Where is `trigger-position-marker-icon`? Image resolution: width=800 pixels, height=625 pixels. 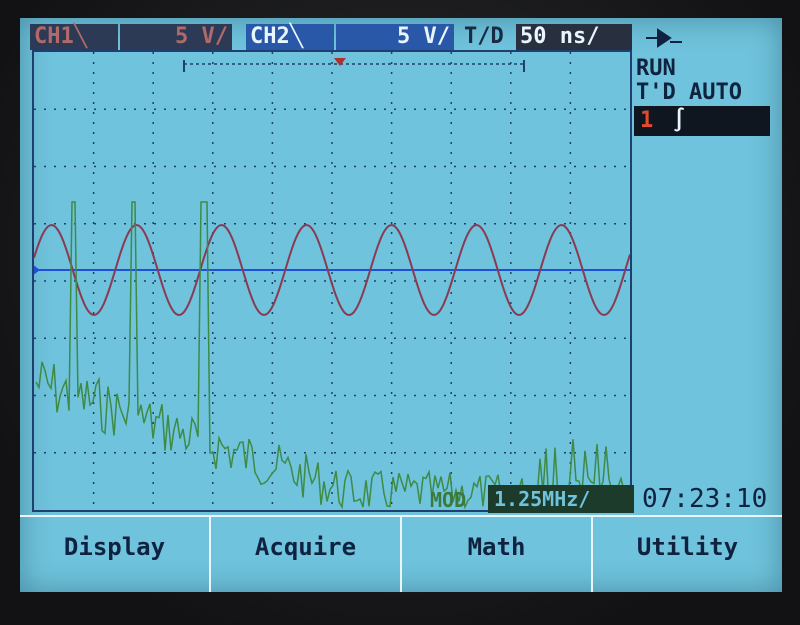
trigger-position-marker-icon is located at coordinates (340, 62).